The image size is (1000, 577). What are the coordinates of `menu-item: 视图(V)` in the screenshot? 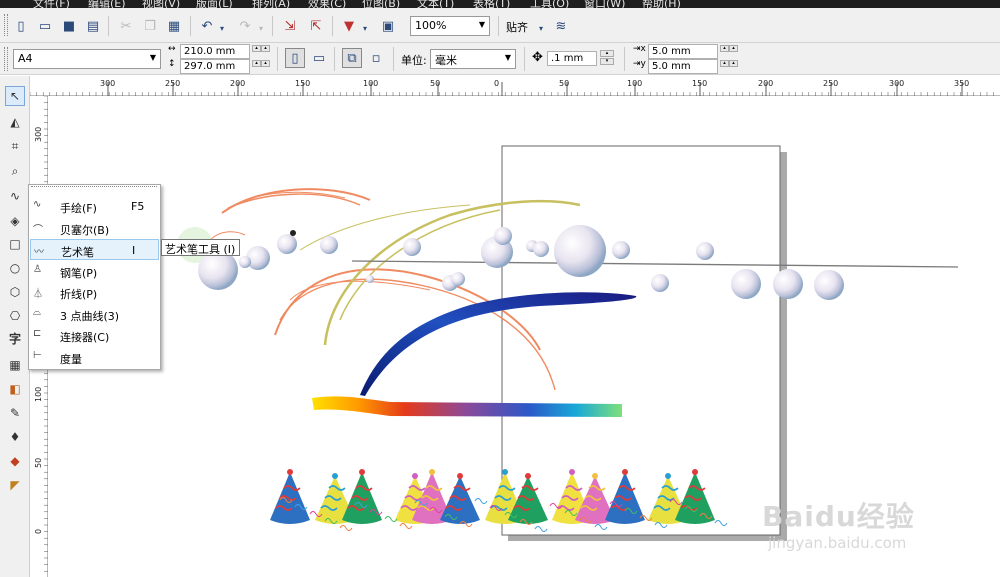 It's located at (161, 4).